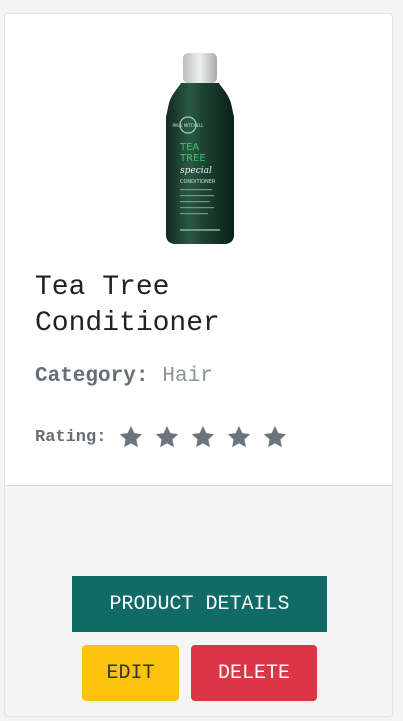  I want to click on category-label: Category:, so click(92, 376).